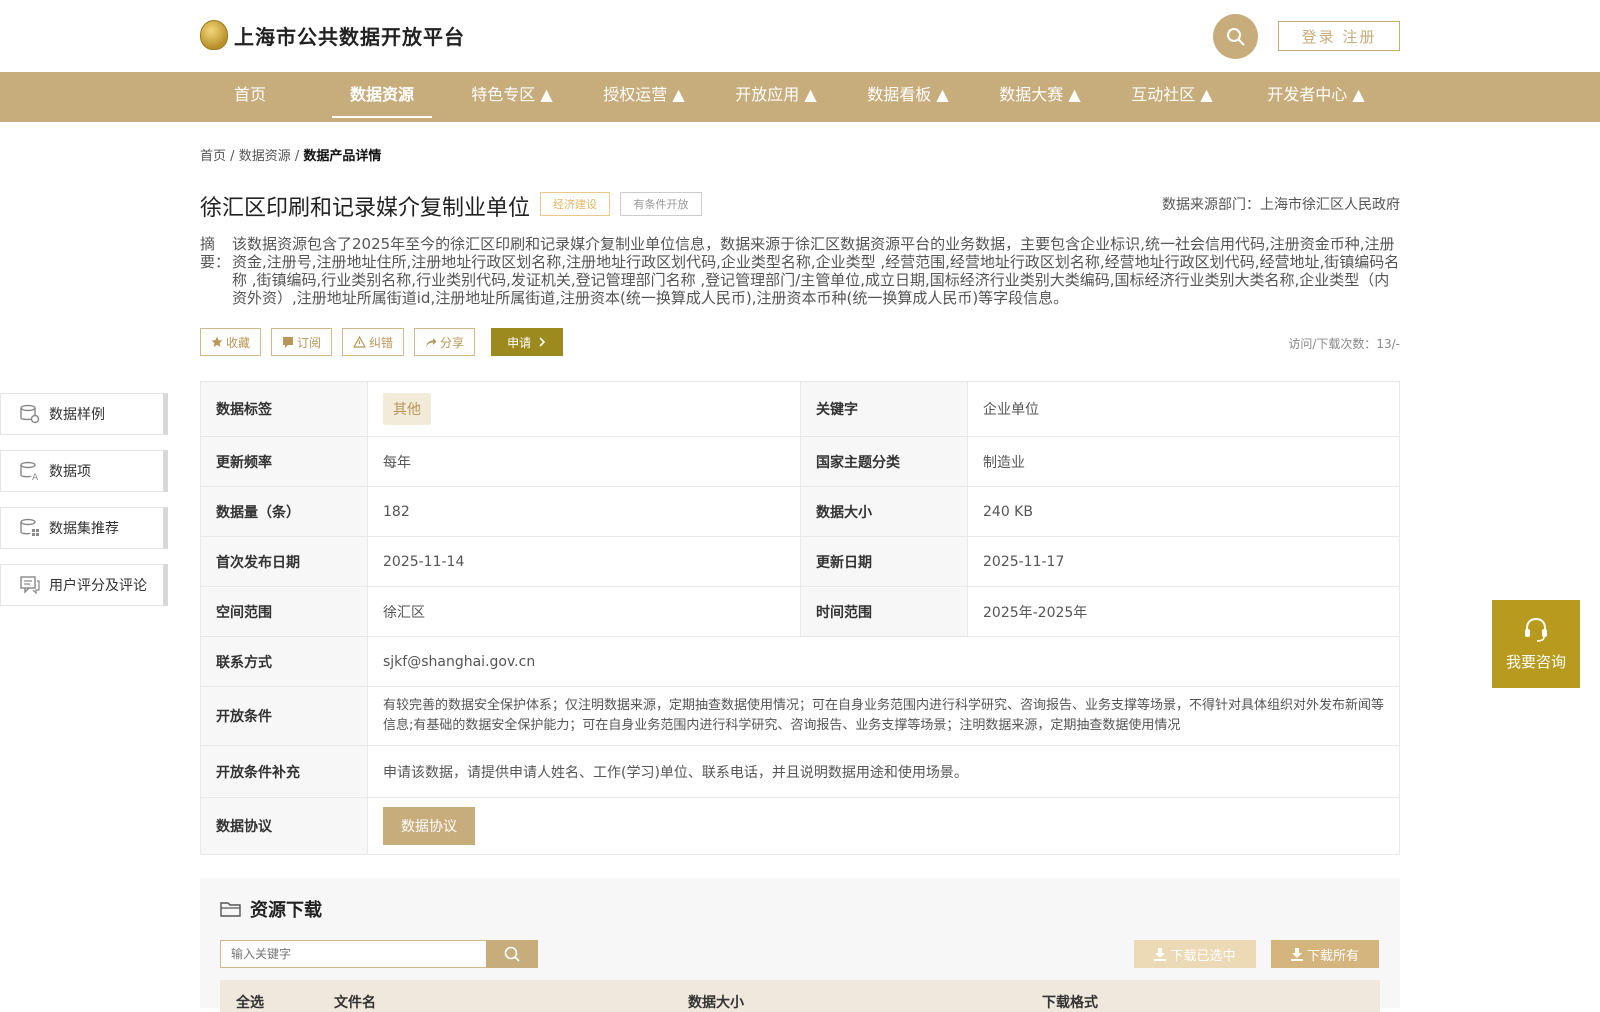  I want to click on resource-download-section: 资源下载 下载已选中 下载所有 全选 文件名 数据大小 下载格式, so click(800, 945).